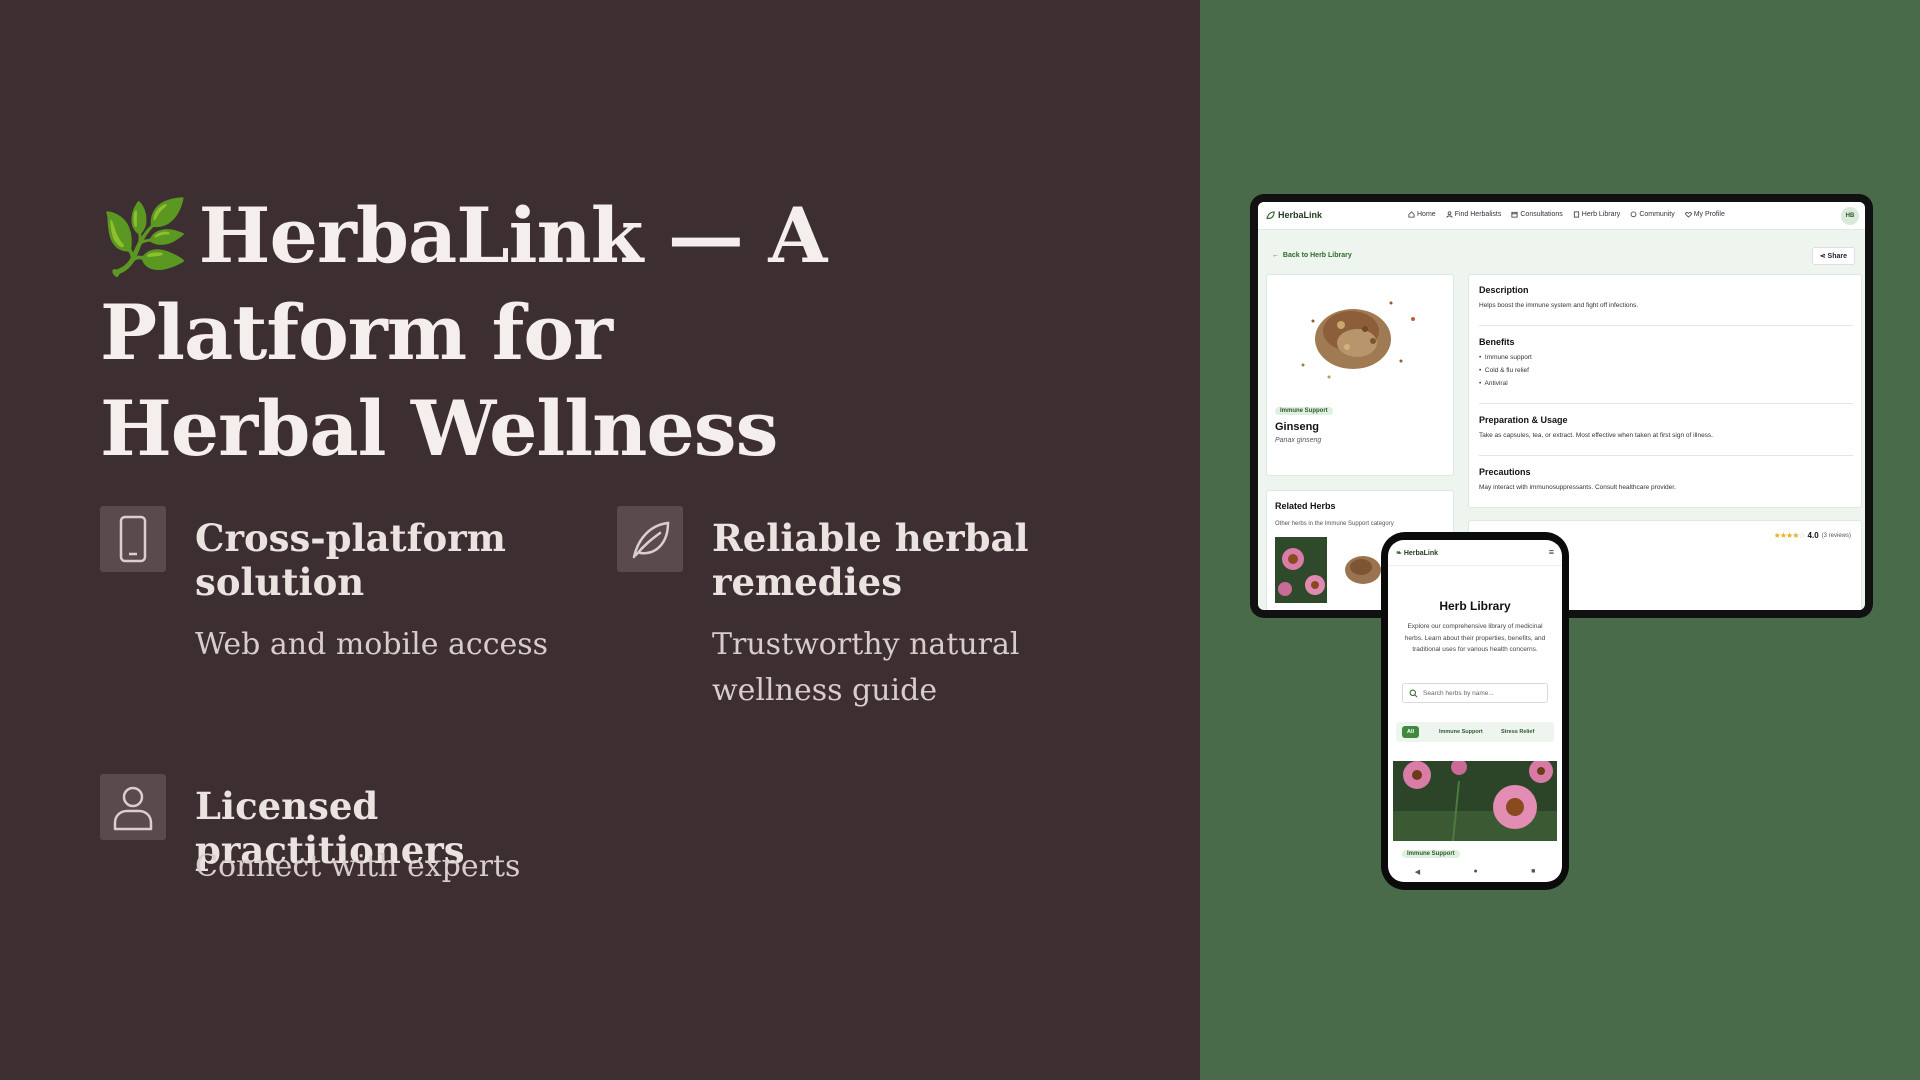  Describe the element at coordinates (1411, 732) in the screenshot. I see `filter-all: All` at that location.